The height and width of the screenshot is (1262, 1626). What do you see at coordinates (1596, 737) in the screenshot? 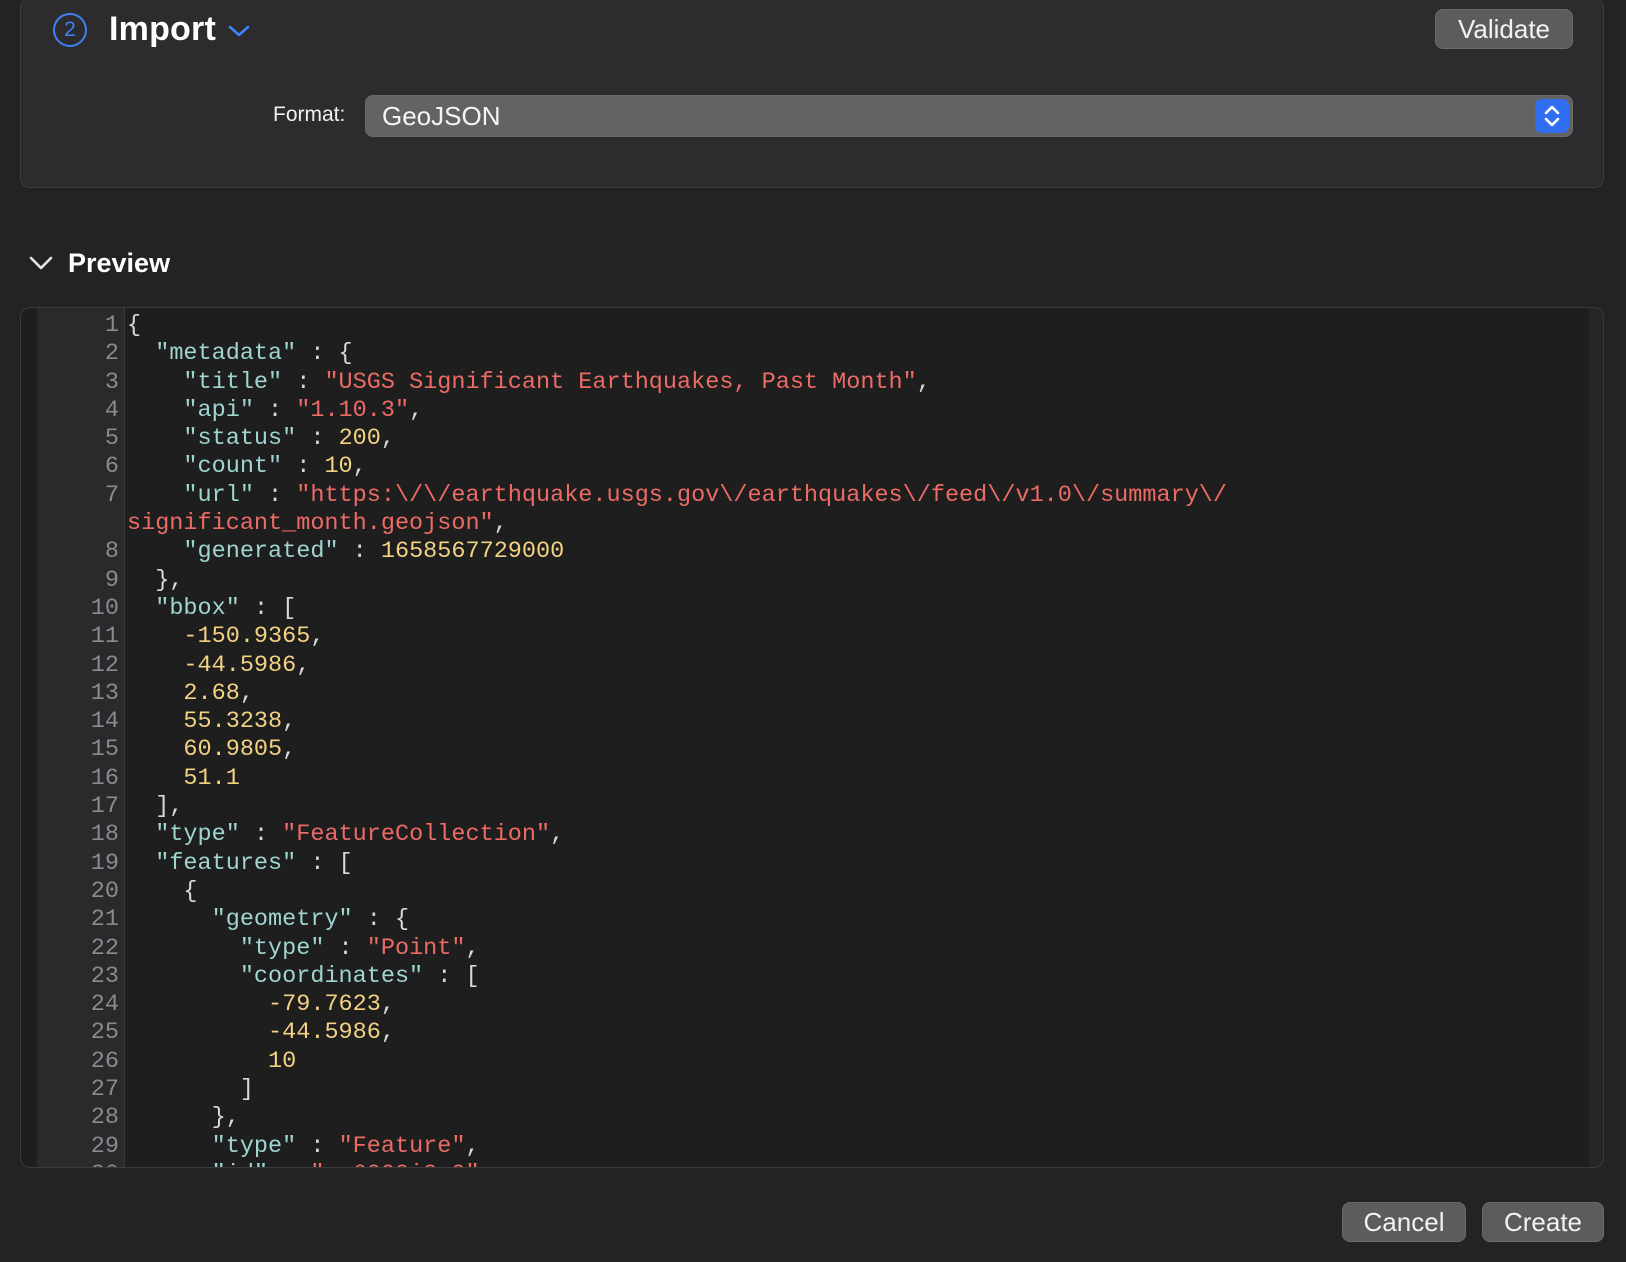
I see `vertical-scrollbar` at bounding box center [1596, 737].